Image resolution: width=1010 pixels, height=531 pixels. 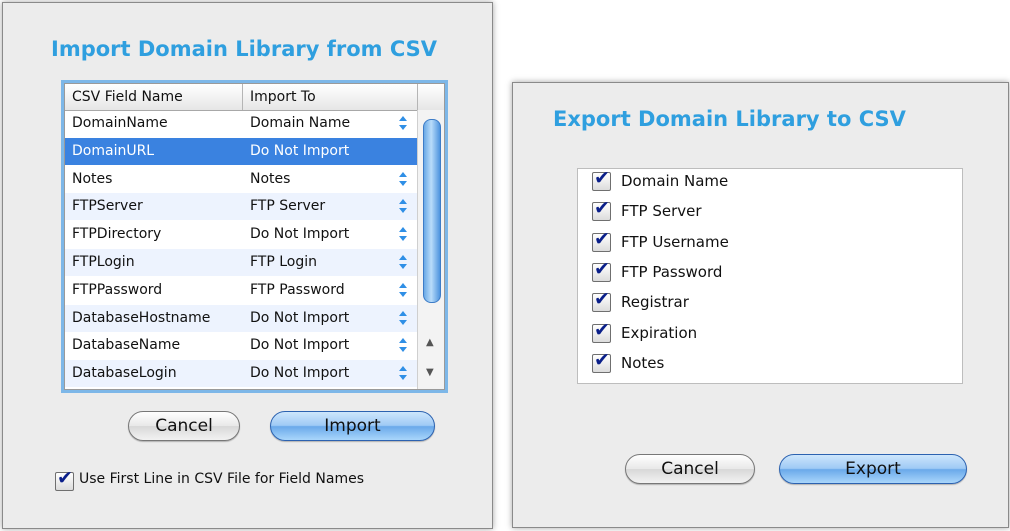 What do you see at coordinates (690, 469) in the screenshot?
I see `export-cancel-button: Cancel` at bounding box center [690, 469].